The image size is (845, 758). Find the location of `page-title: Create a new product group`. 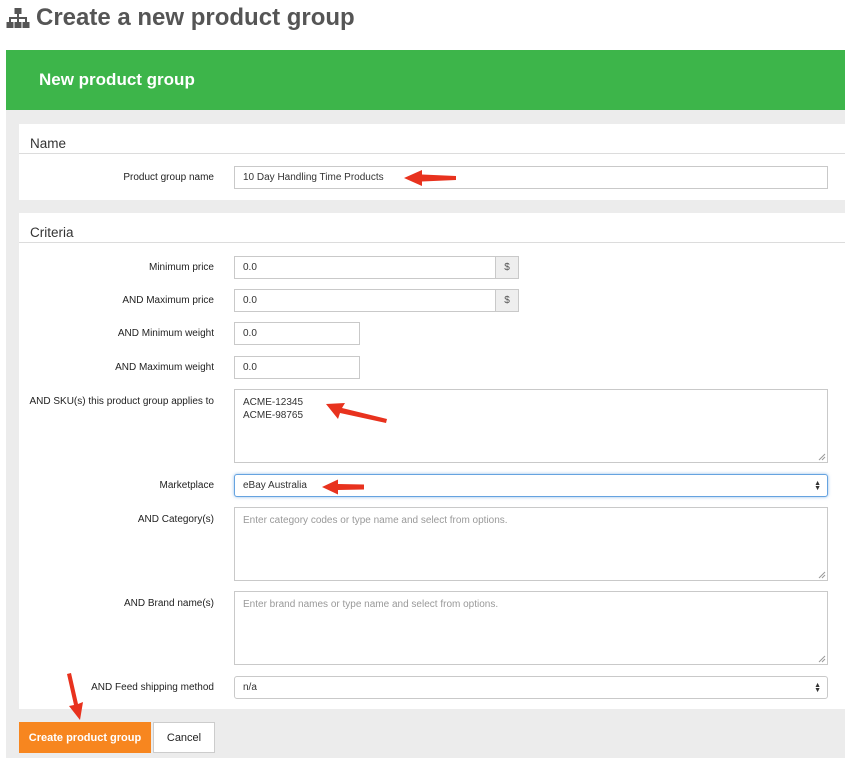

page-title: Create a new product group is located at coordinates (180, 18).